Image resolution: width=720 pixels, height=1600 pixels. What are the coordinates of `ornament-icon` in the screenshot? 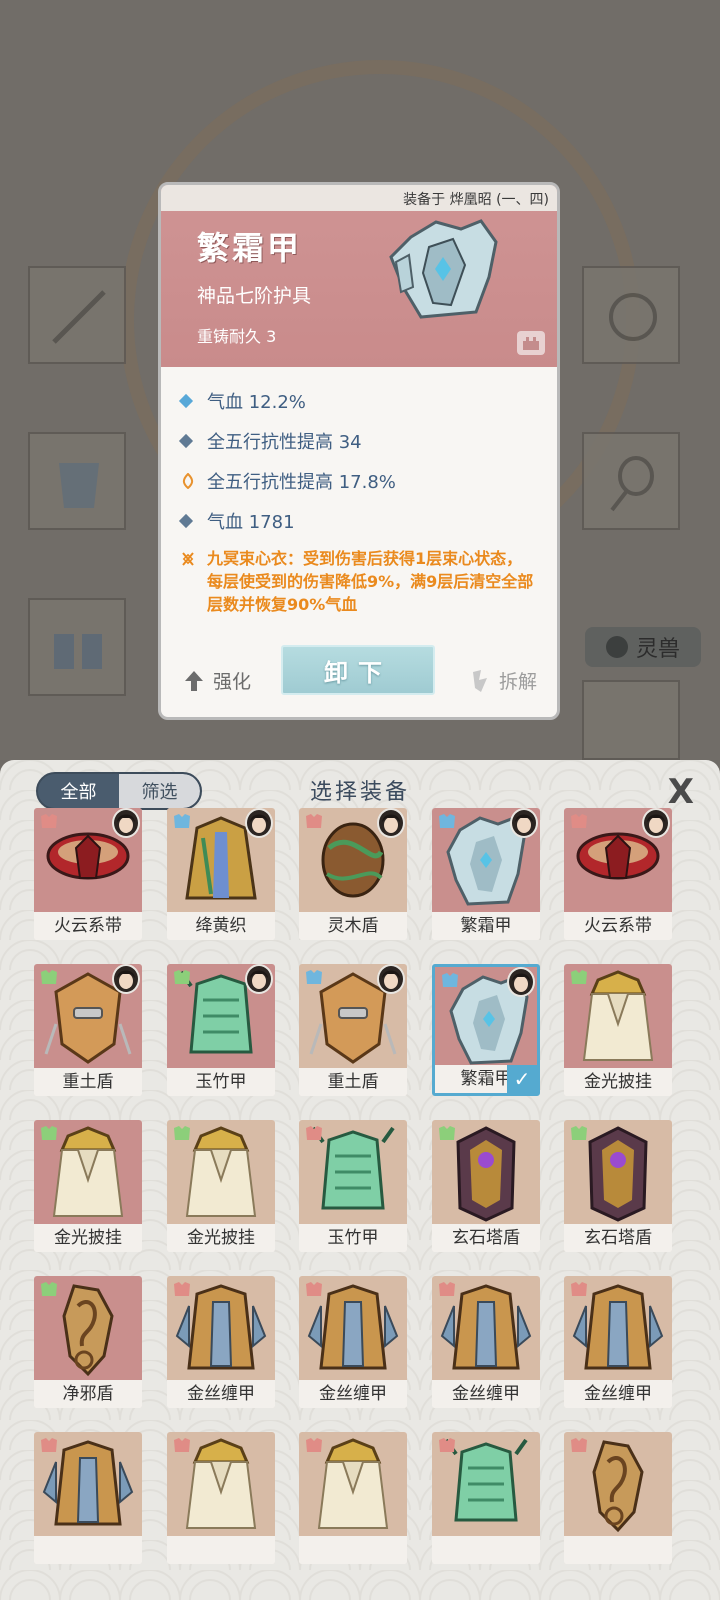 It's located at (633, 317).